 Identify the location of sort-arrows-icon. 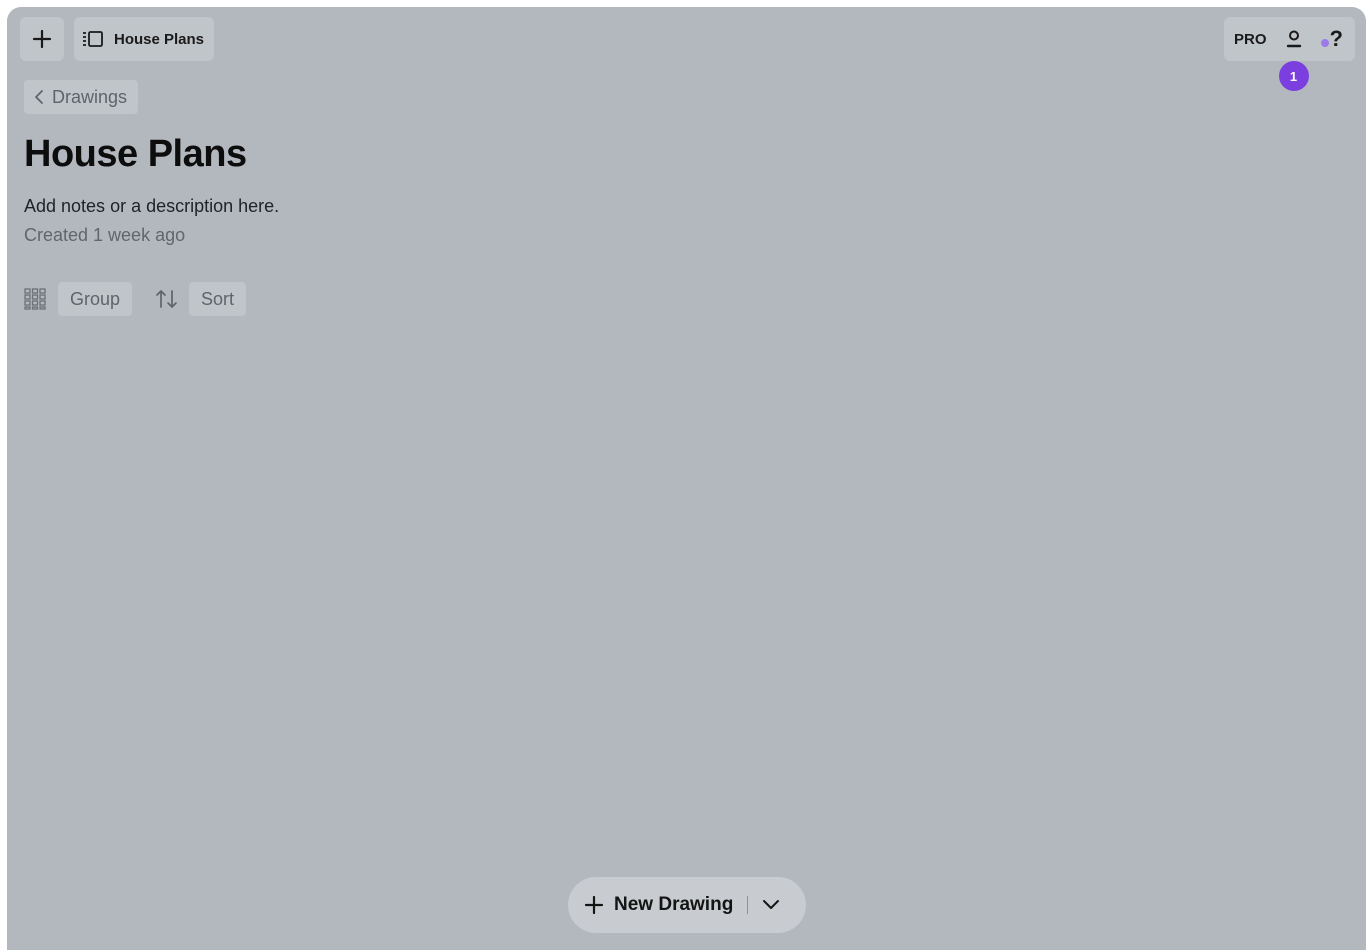
(166, 299).